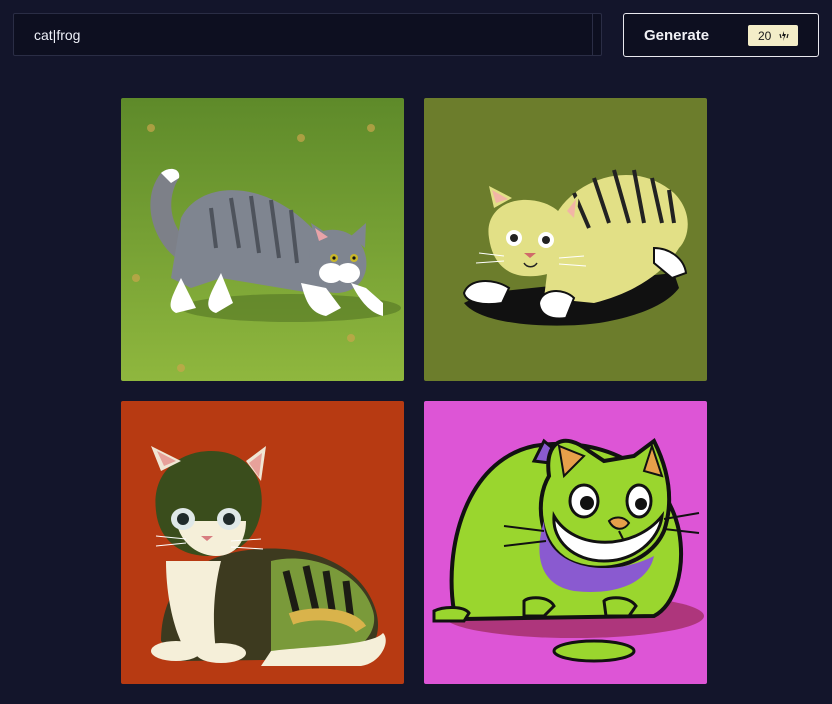 This screenshot has height=704, width=832. I want to click on result-image-1-art, so click(262, 239).